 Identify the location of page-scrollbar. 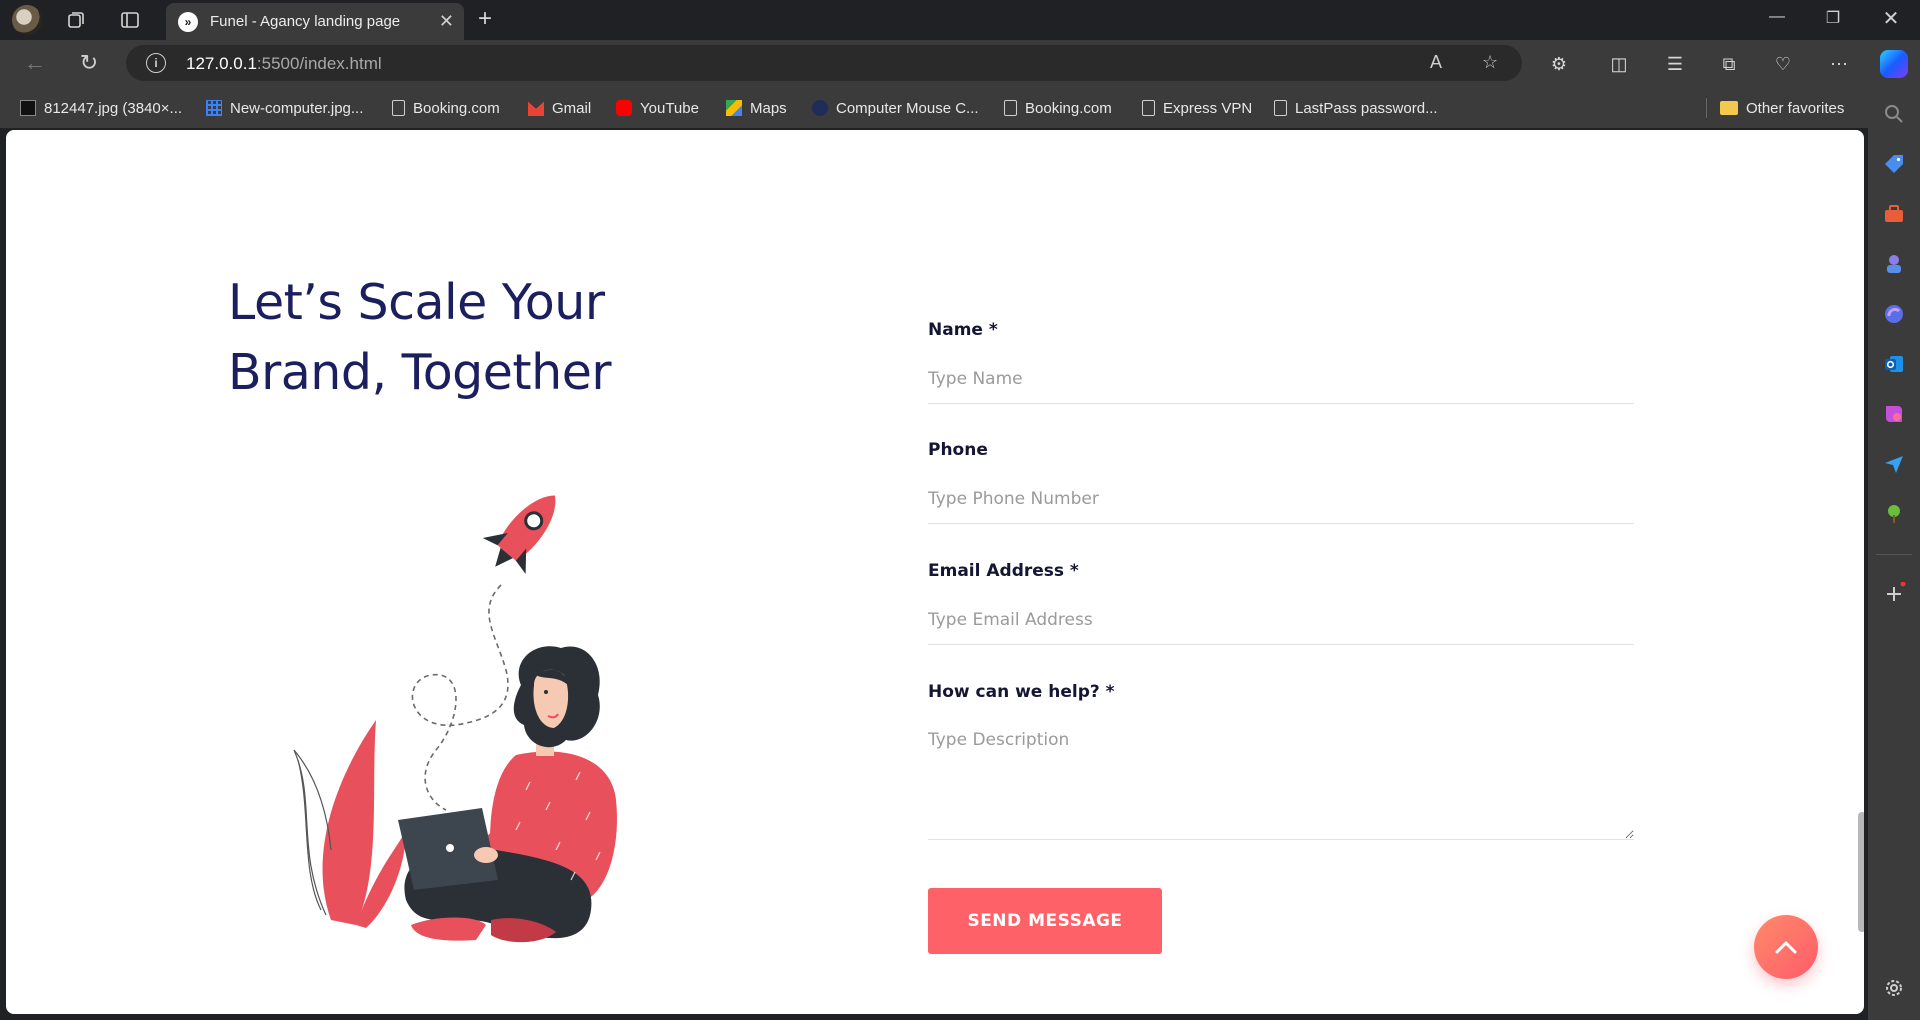
(1861, 872).